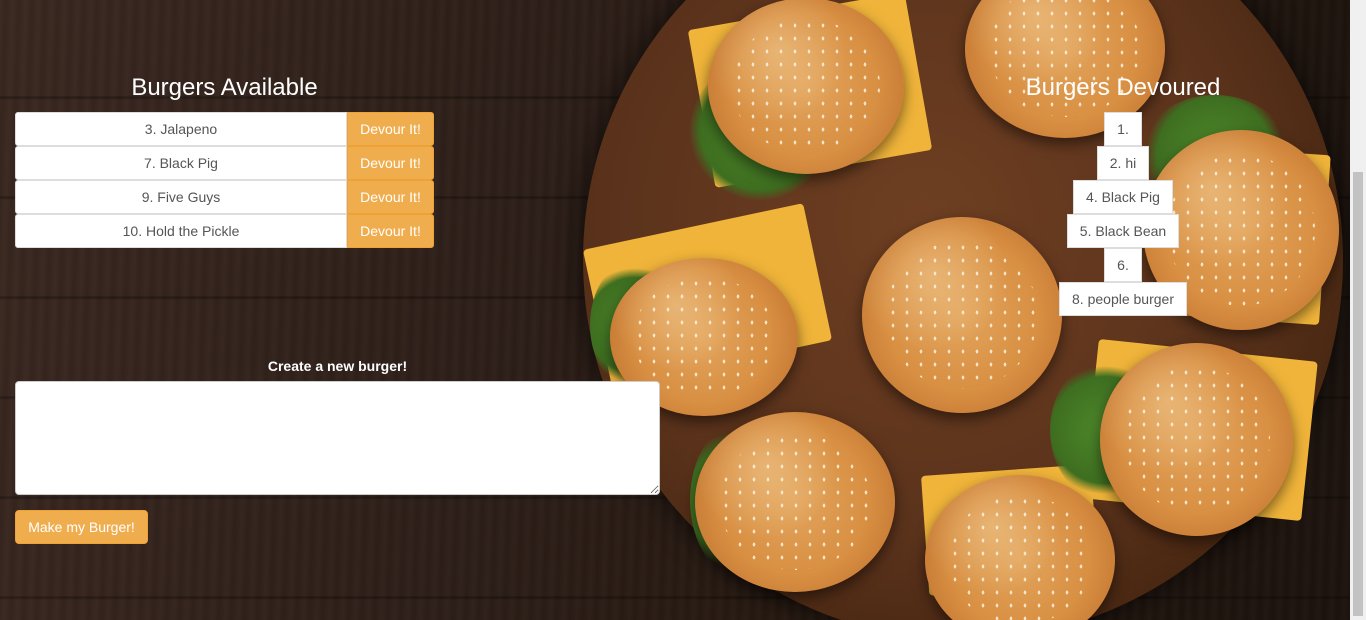  What do you see at coordinates (1123, 87) in the screenshot?
I see `burgers-devoured-heading: Burgers Devoured` at bounding box center [1123, 87].